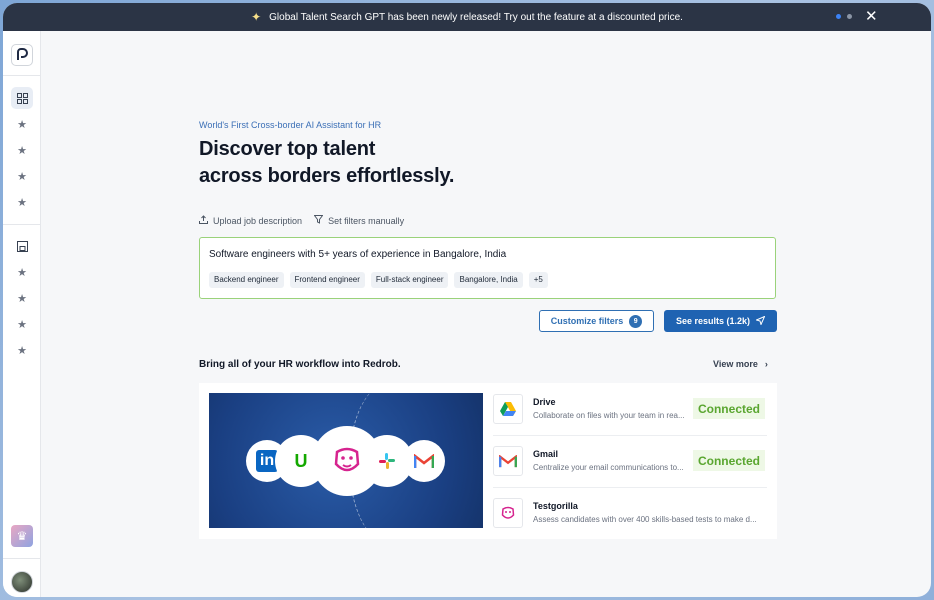  What do you see at coordinates (844, 16) in the screenshot?
I see `banner-pagination` at bounding box center [844, 16].